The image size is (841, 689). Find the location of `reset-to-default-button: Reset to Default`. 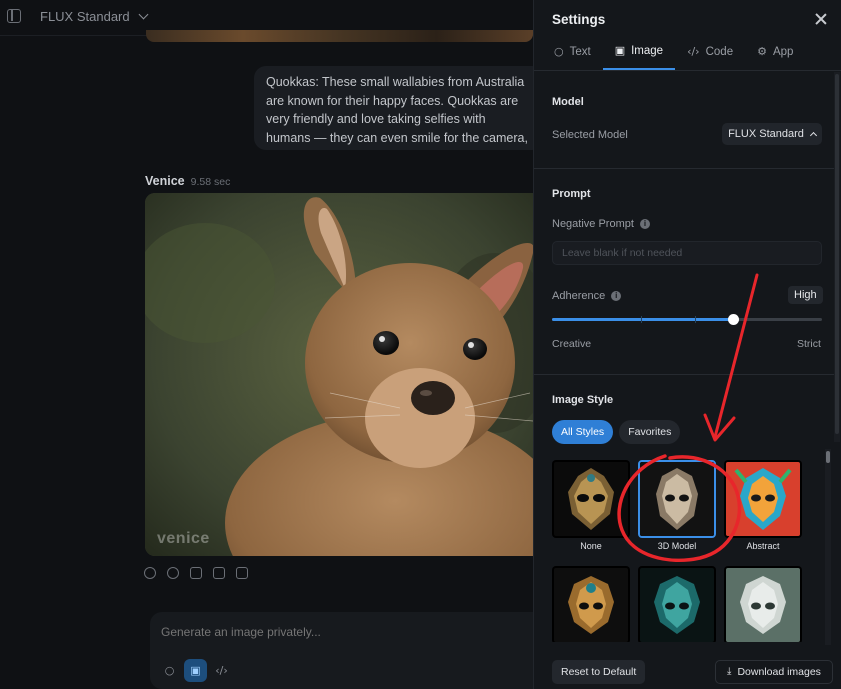

reset-to-default-button: Reset to Default is located at coordinates (599, 672).